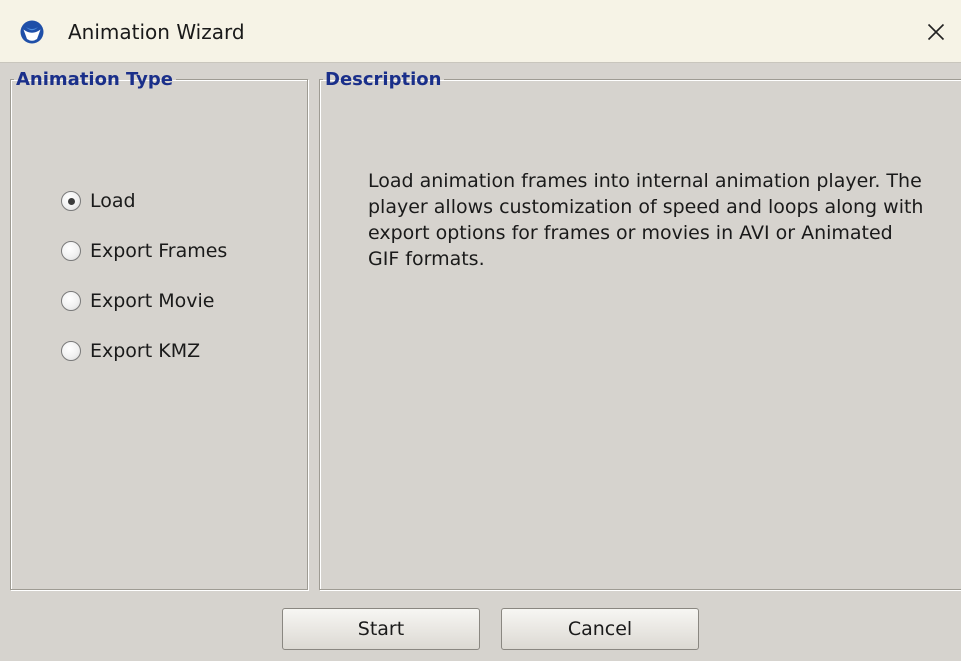 The width and height of the screenshot is (961, 661). What do you see at coordinates (383, 79) in the screenshot?
I see `description-legend: Description` at bounding box center [383, 79].